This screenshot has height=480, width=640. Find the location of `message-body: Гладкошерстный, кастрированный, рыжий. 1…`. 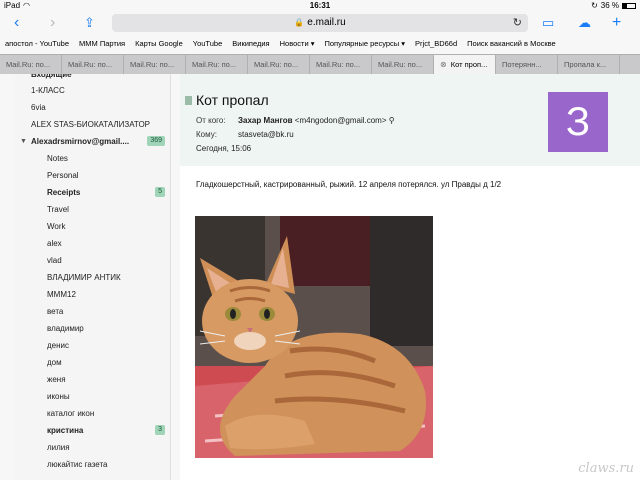

message-body: Гладкошерстный, кастрированный, рыжий. 1… is located at coordinates (349, 184).